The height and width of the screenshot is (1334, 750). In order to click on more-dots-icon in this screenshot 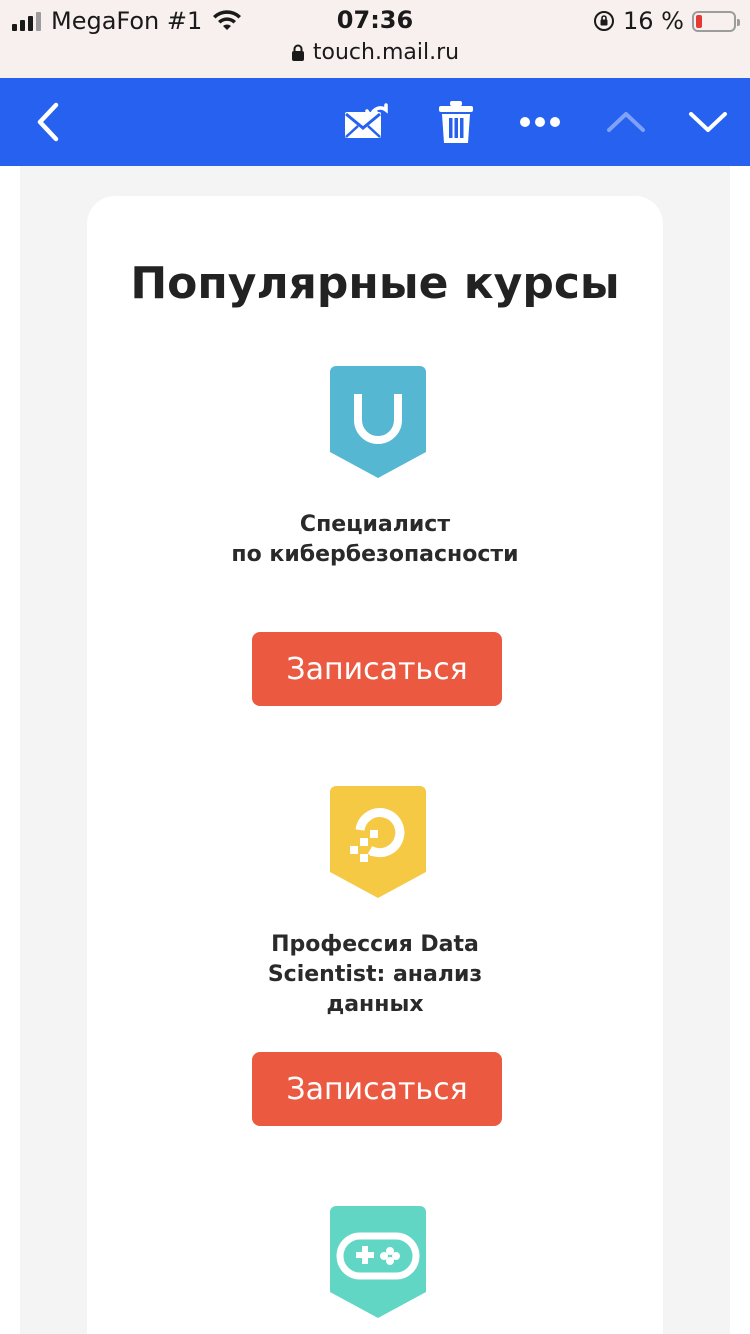, I will do `click(540, 122)`.